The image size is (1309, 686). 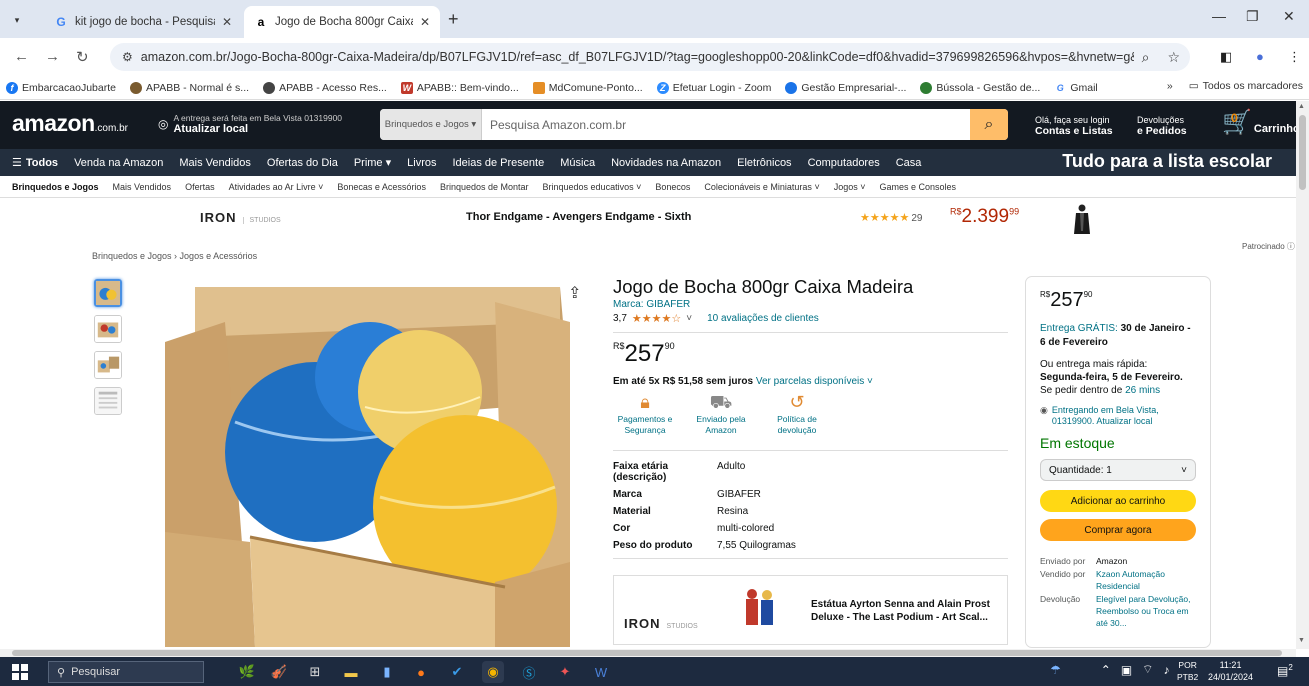 What do you see at coordinates (1294, 57) in the screenshot?
I see `menu-icon: ⋮` at bounding box center [1294, 57].